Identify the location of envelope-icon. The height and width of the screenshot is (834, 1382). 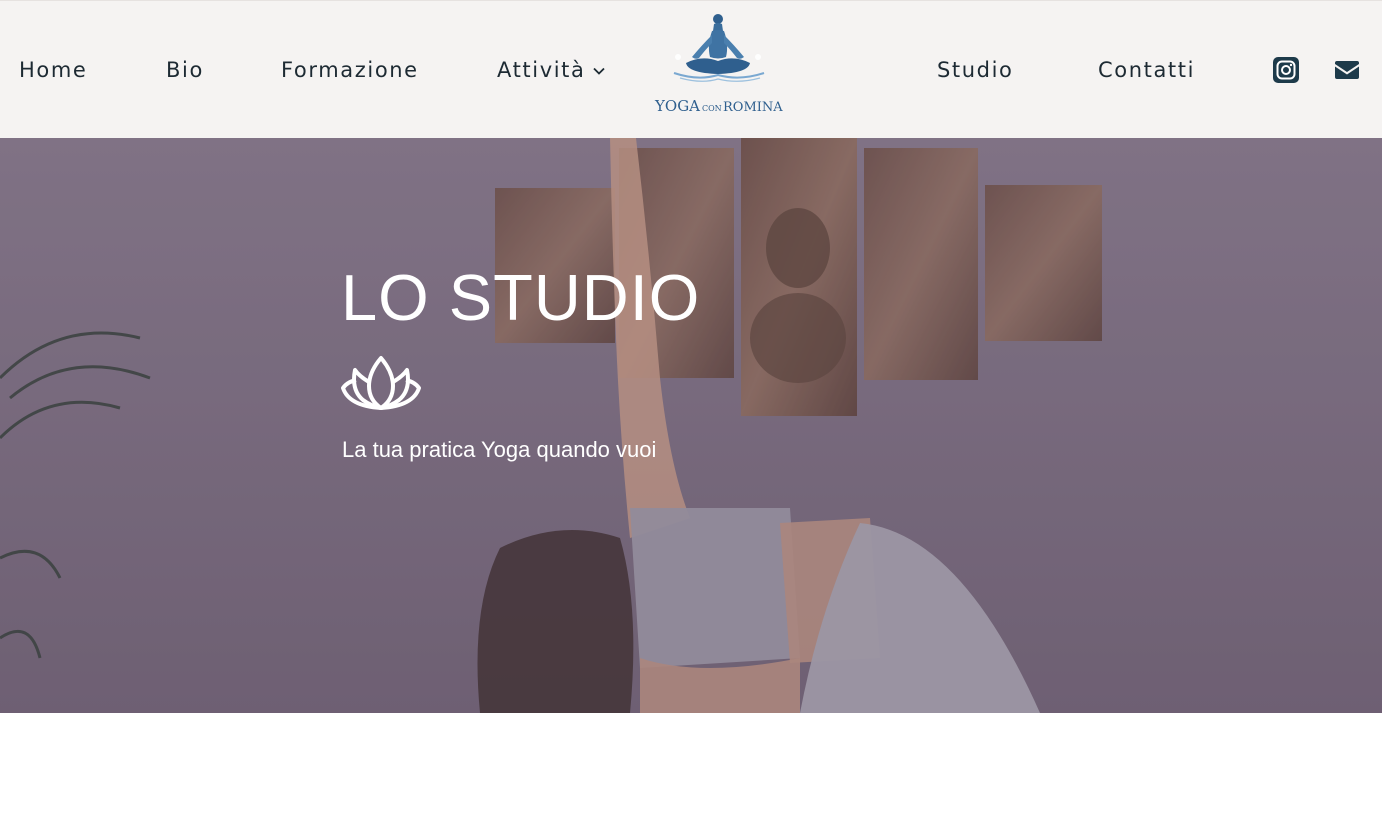
(1347, 70).